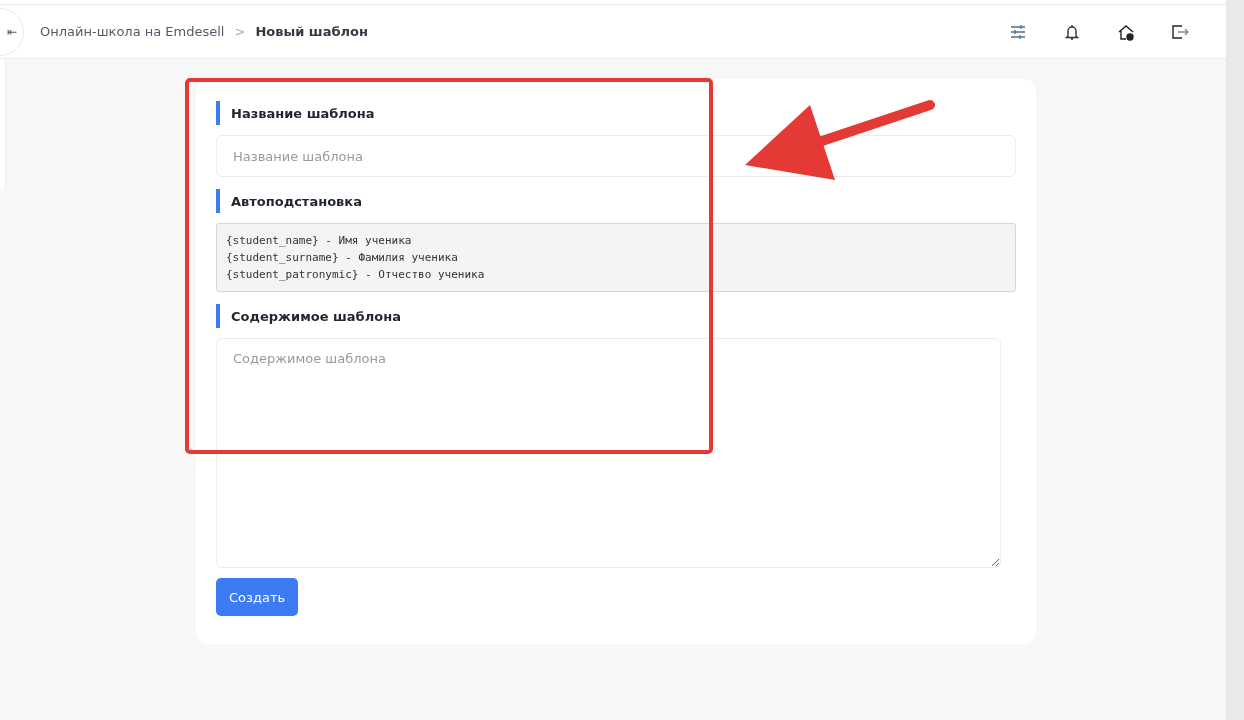  Describe the element at coordinates (12, 31) in the screenshot. I see `collapse-sidebar-button: ⇤` at that location.